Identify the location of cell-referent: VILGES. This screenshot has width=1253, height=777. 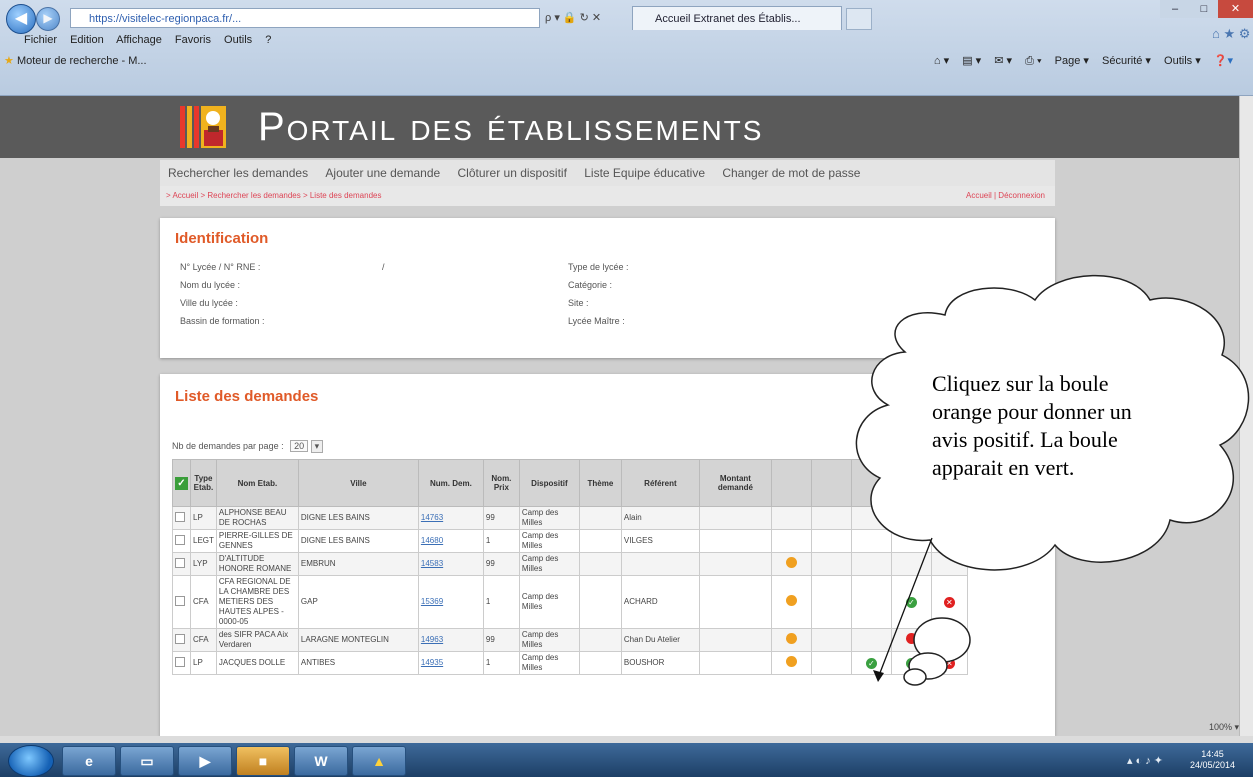
(660, 541).